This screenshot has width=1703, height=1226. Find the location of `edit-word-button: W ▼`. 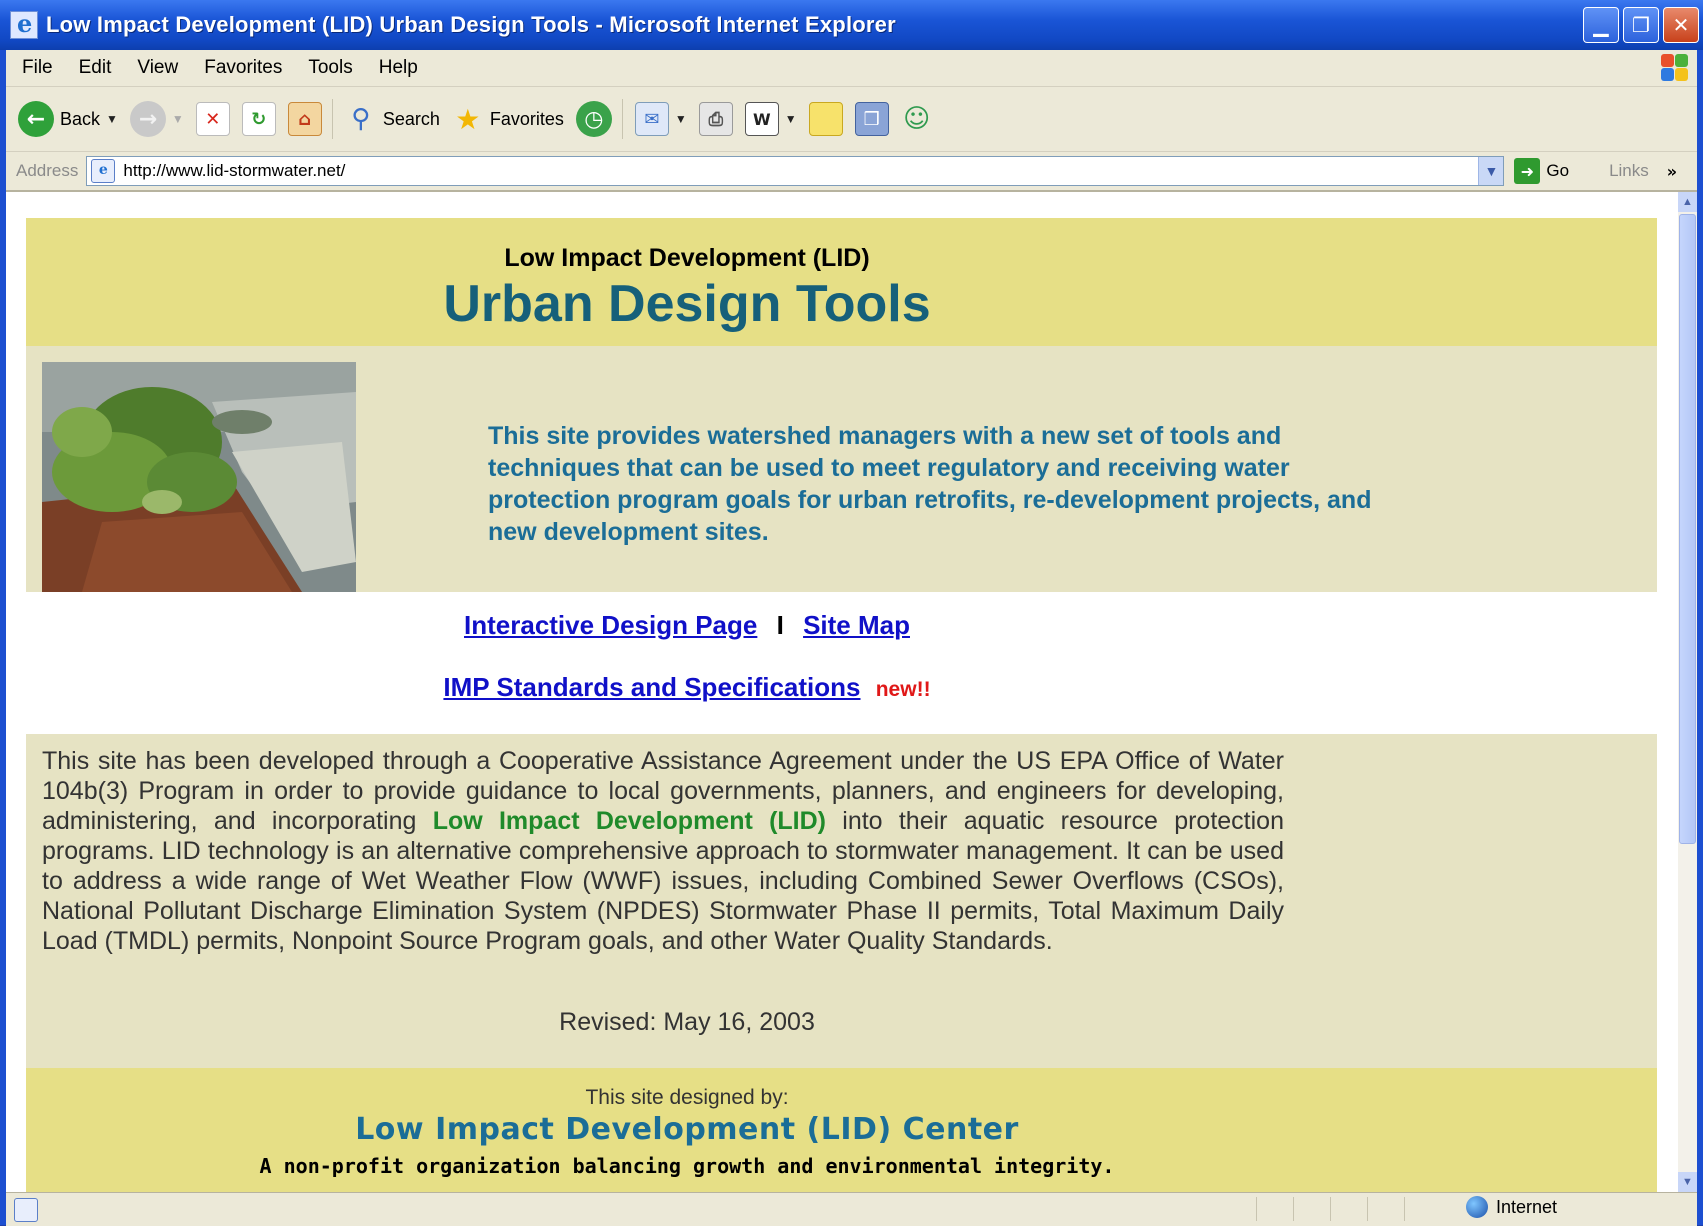

edit-word-button: W ▼ is located at coordinates (770, 119).